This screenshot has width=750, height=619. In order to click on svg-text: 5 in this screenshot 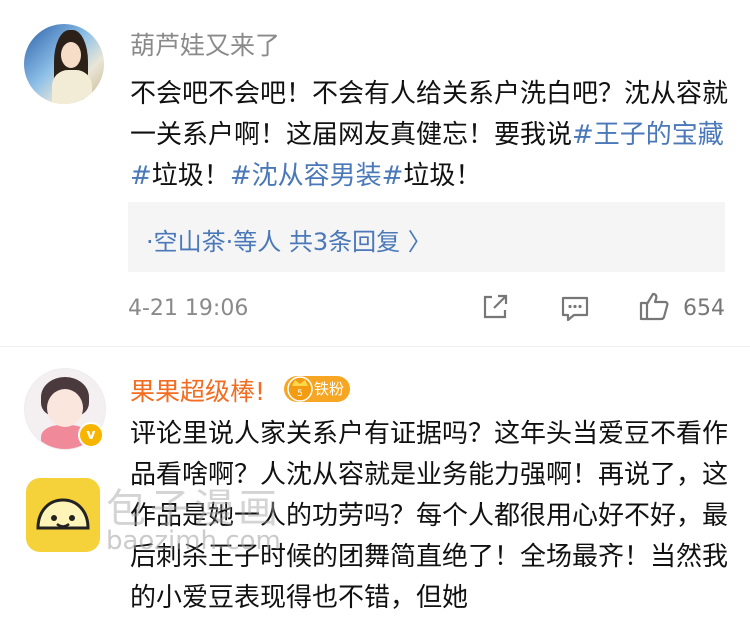, I will do `click(300, 394)`.